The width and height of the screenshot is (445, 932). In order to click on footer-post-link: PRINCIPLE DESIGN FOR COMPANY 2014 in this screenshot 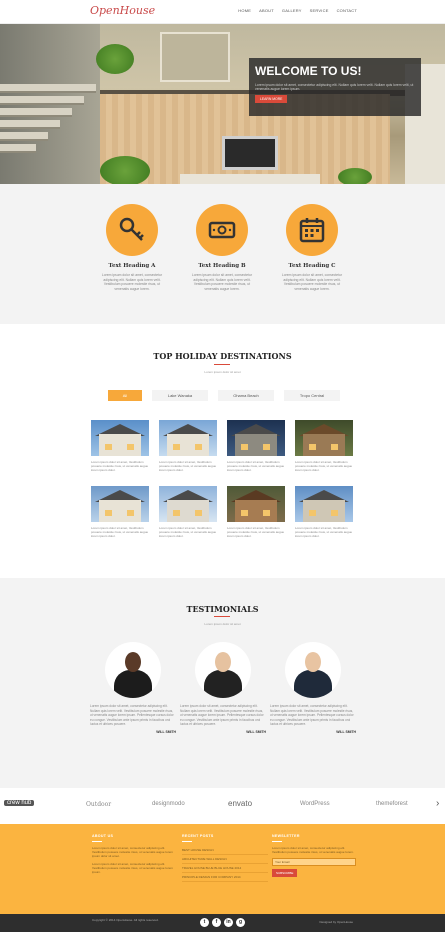, I will do `click(225, 877)`.